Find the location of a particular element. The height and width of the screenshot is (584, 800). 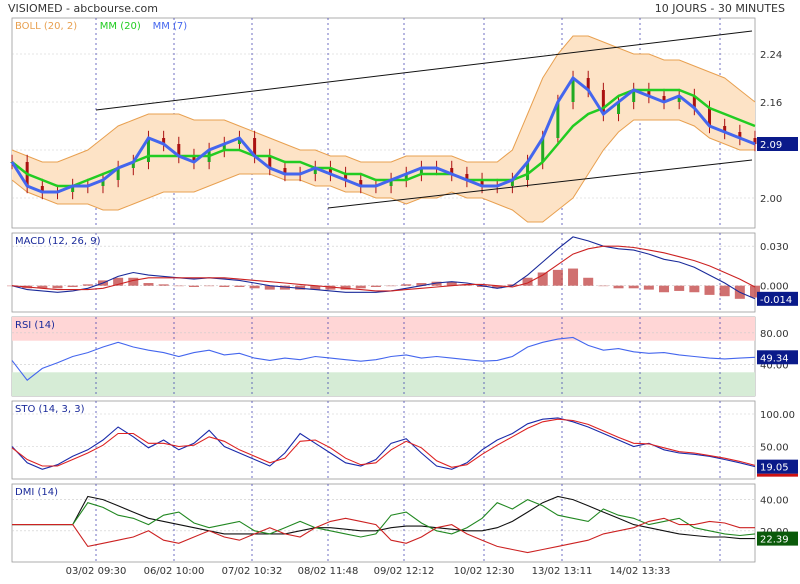

panel-macd: 0.030 0.000 MACD (12, 26, 9) is located at coordinates (398, 272).